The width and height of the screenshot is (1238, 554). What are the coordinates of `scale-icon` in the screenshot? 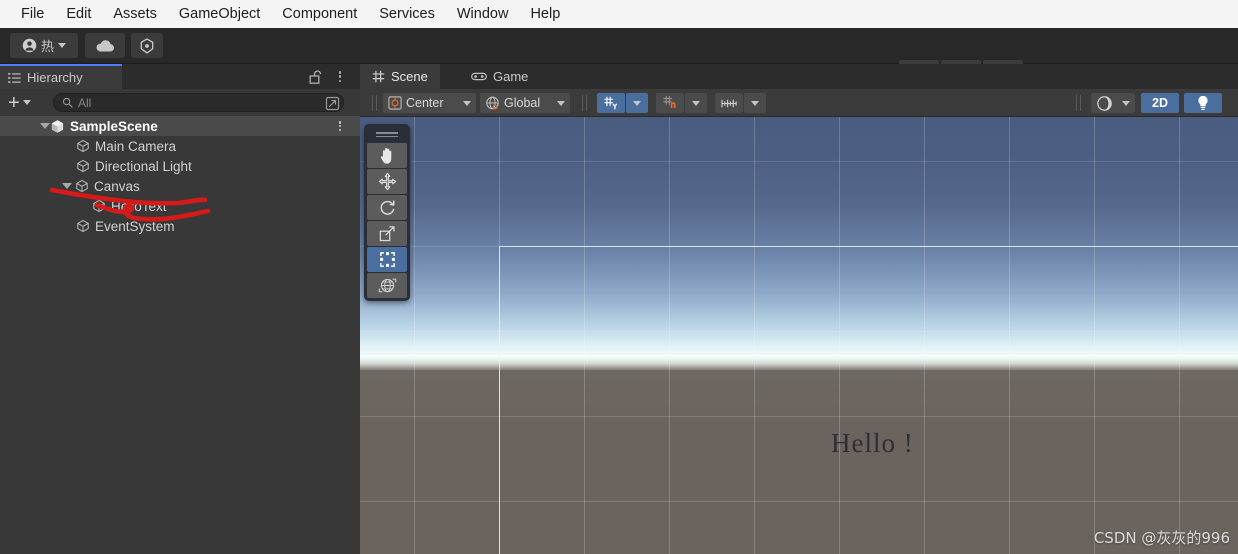 It's located at (387, 234).